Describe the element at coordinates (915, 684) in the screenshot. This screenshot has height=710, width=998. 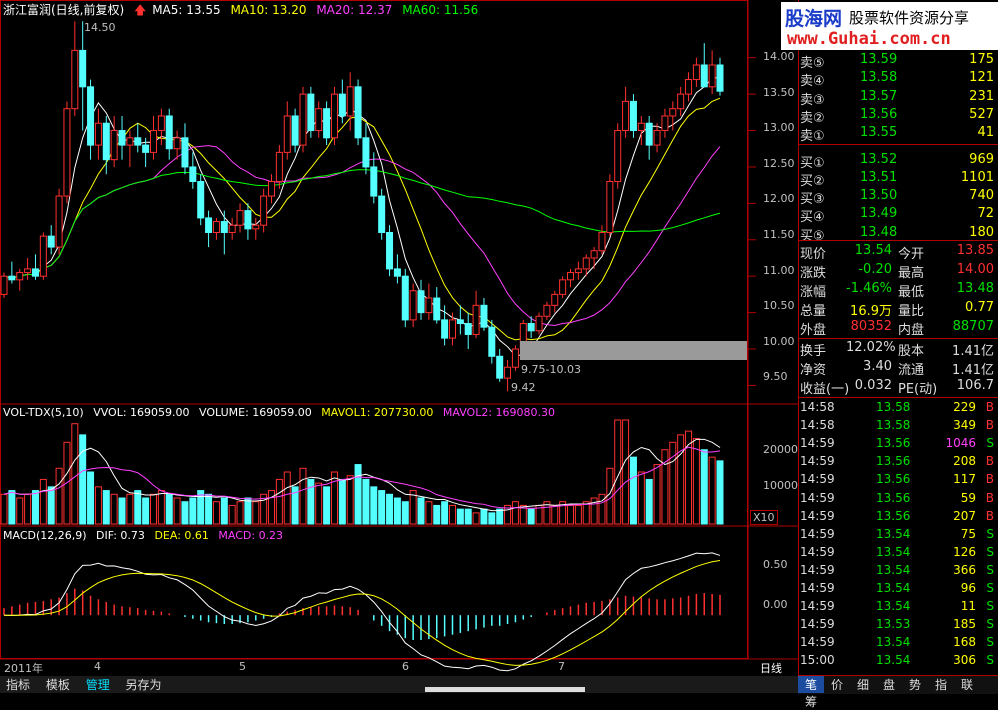
I see `toolbar-button: 势` at that location.